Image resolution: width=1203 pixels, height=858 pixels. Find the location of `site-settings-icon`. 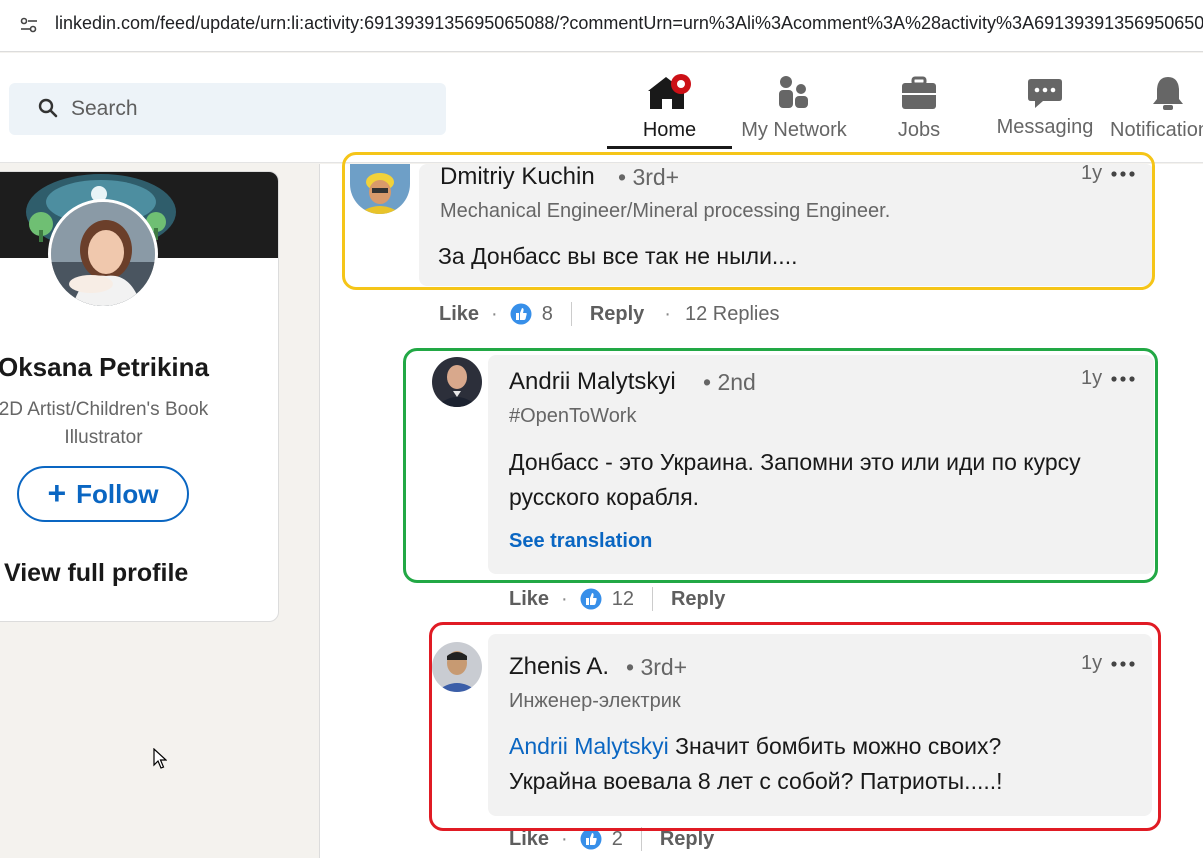

site-settings-icon is located at coordinates (29, 25).